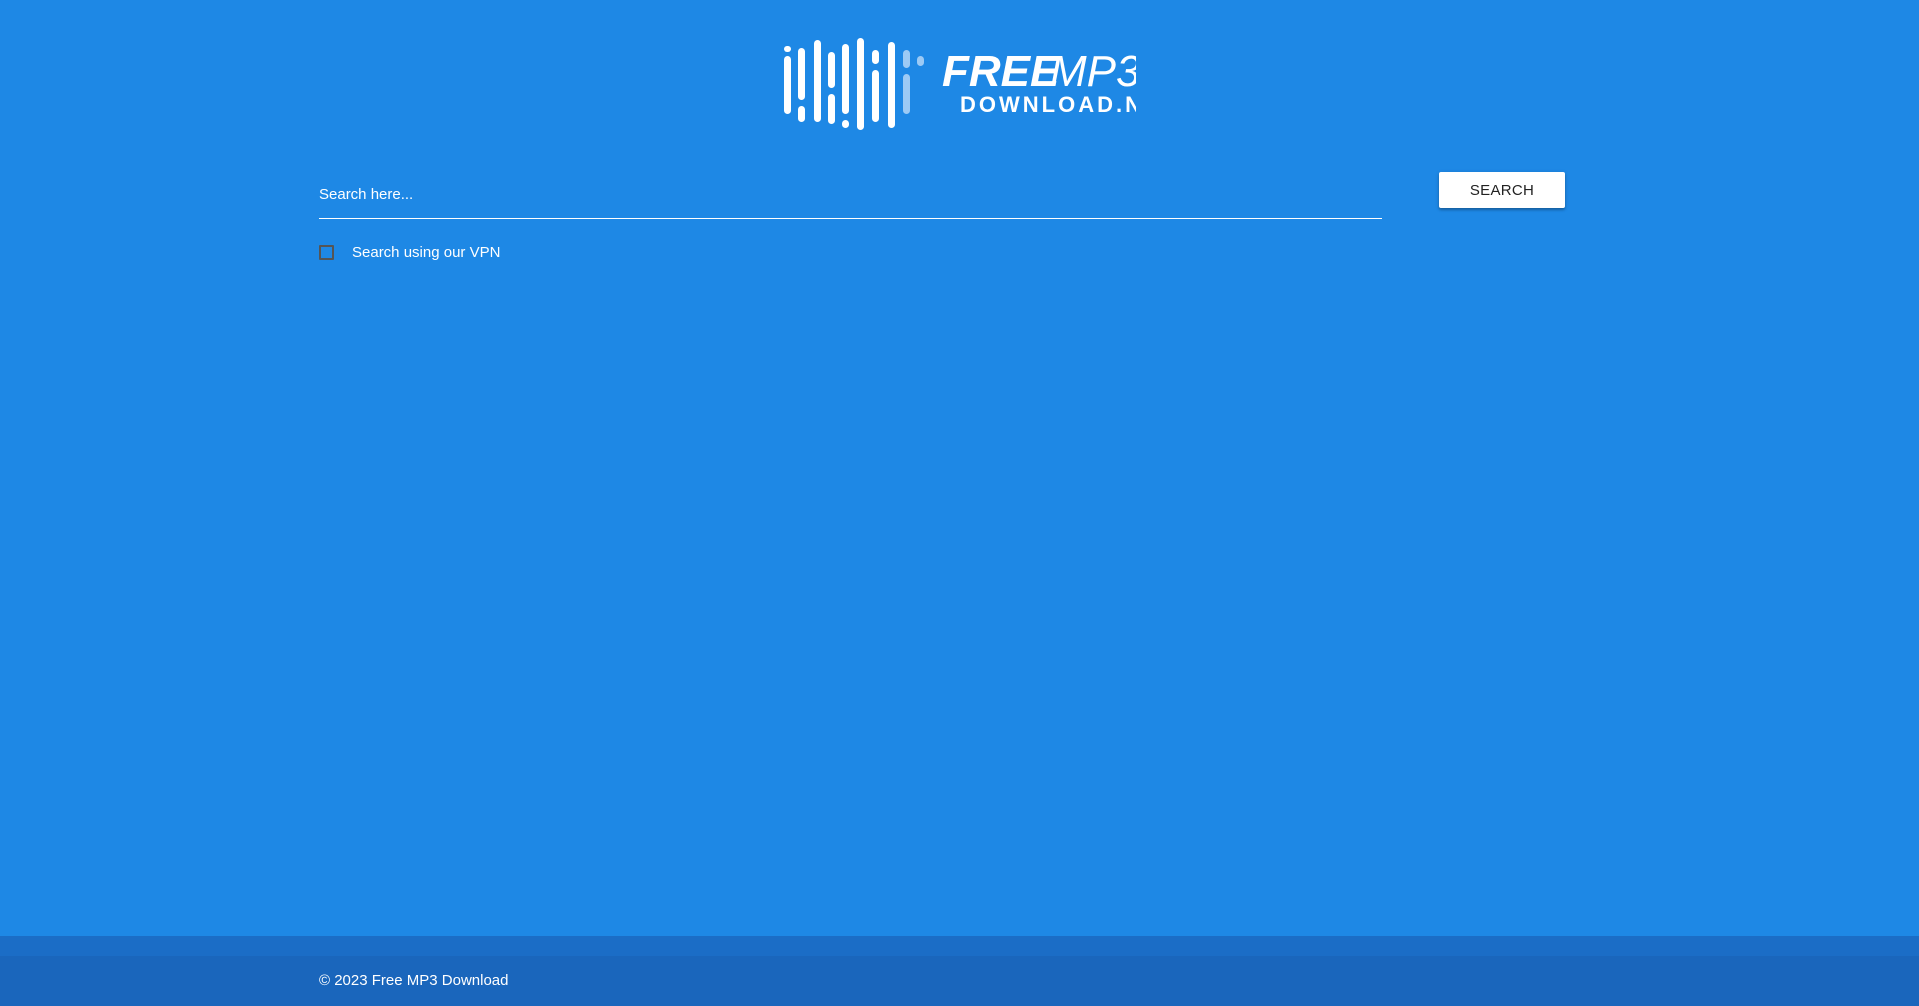 The image size is (1919, 1006). I want to click on footer-top-stripe, so click(959, 946).